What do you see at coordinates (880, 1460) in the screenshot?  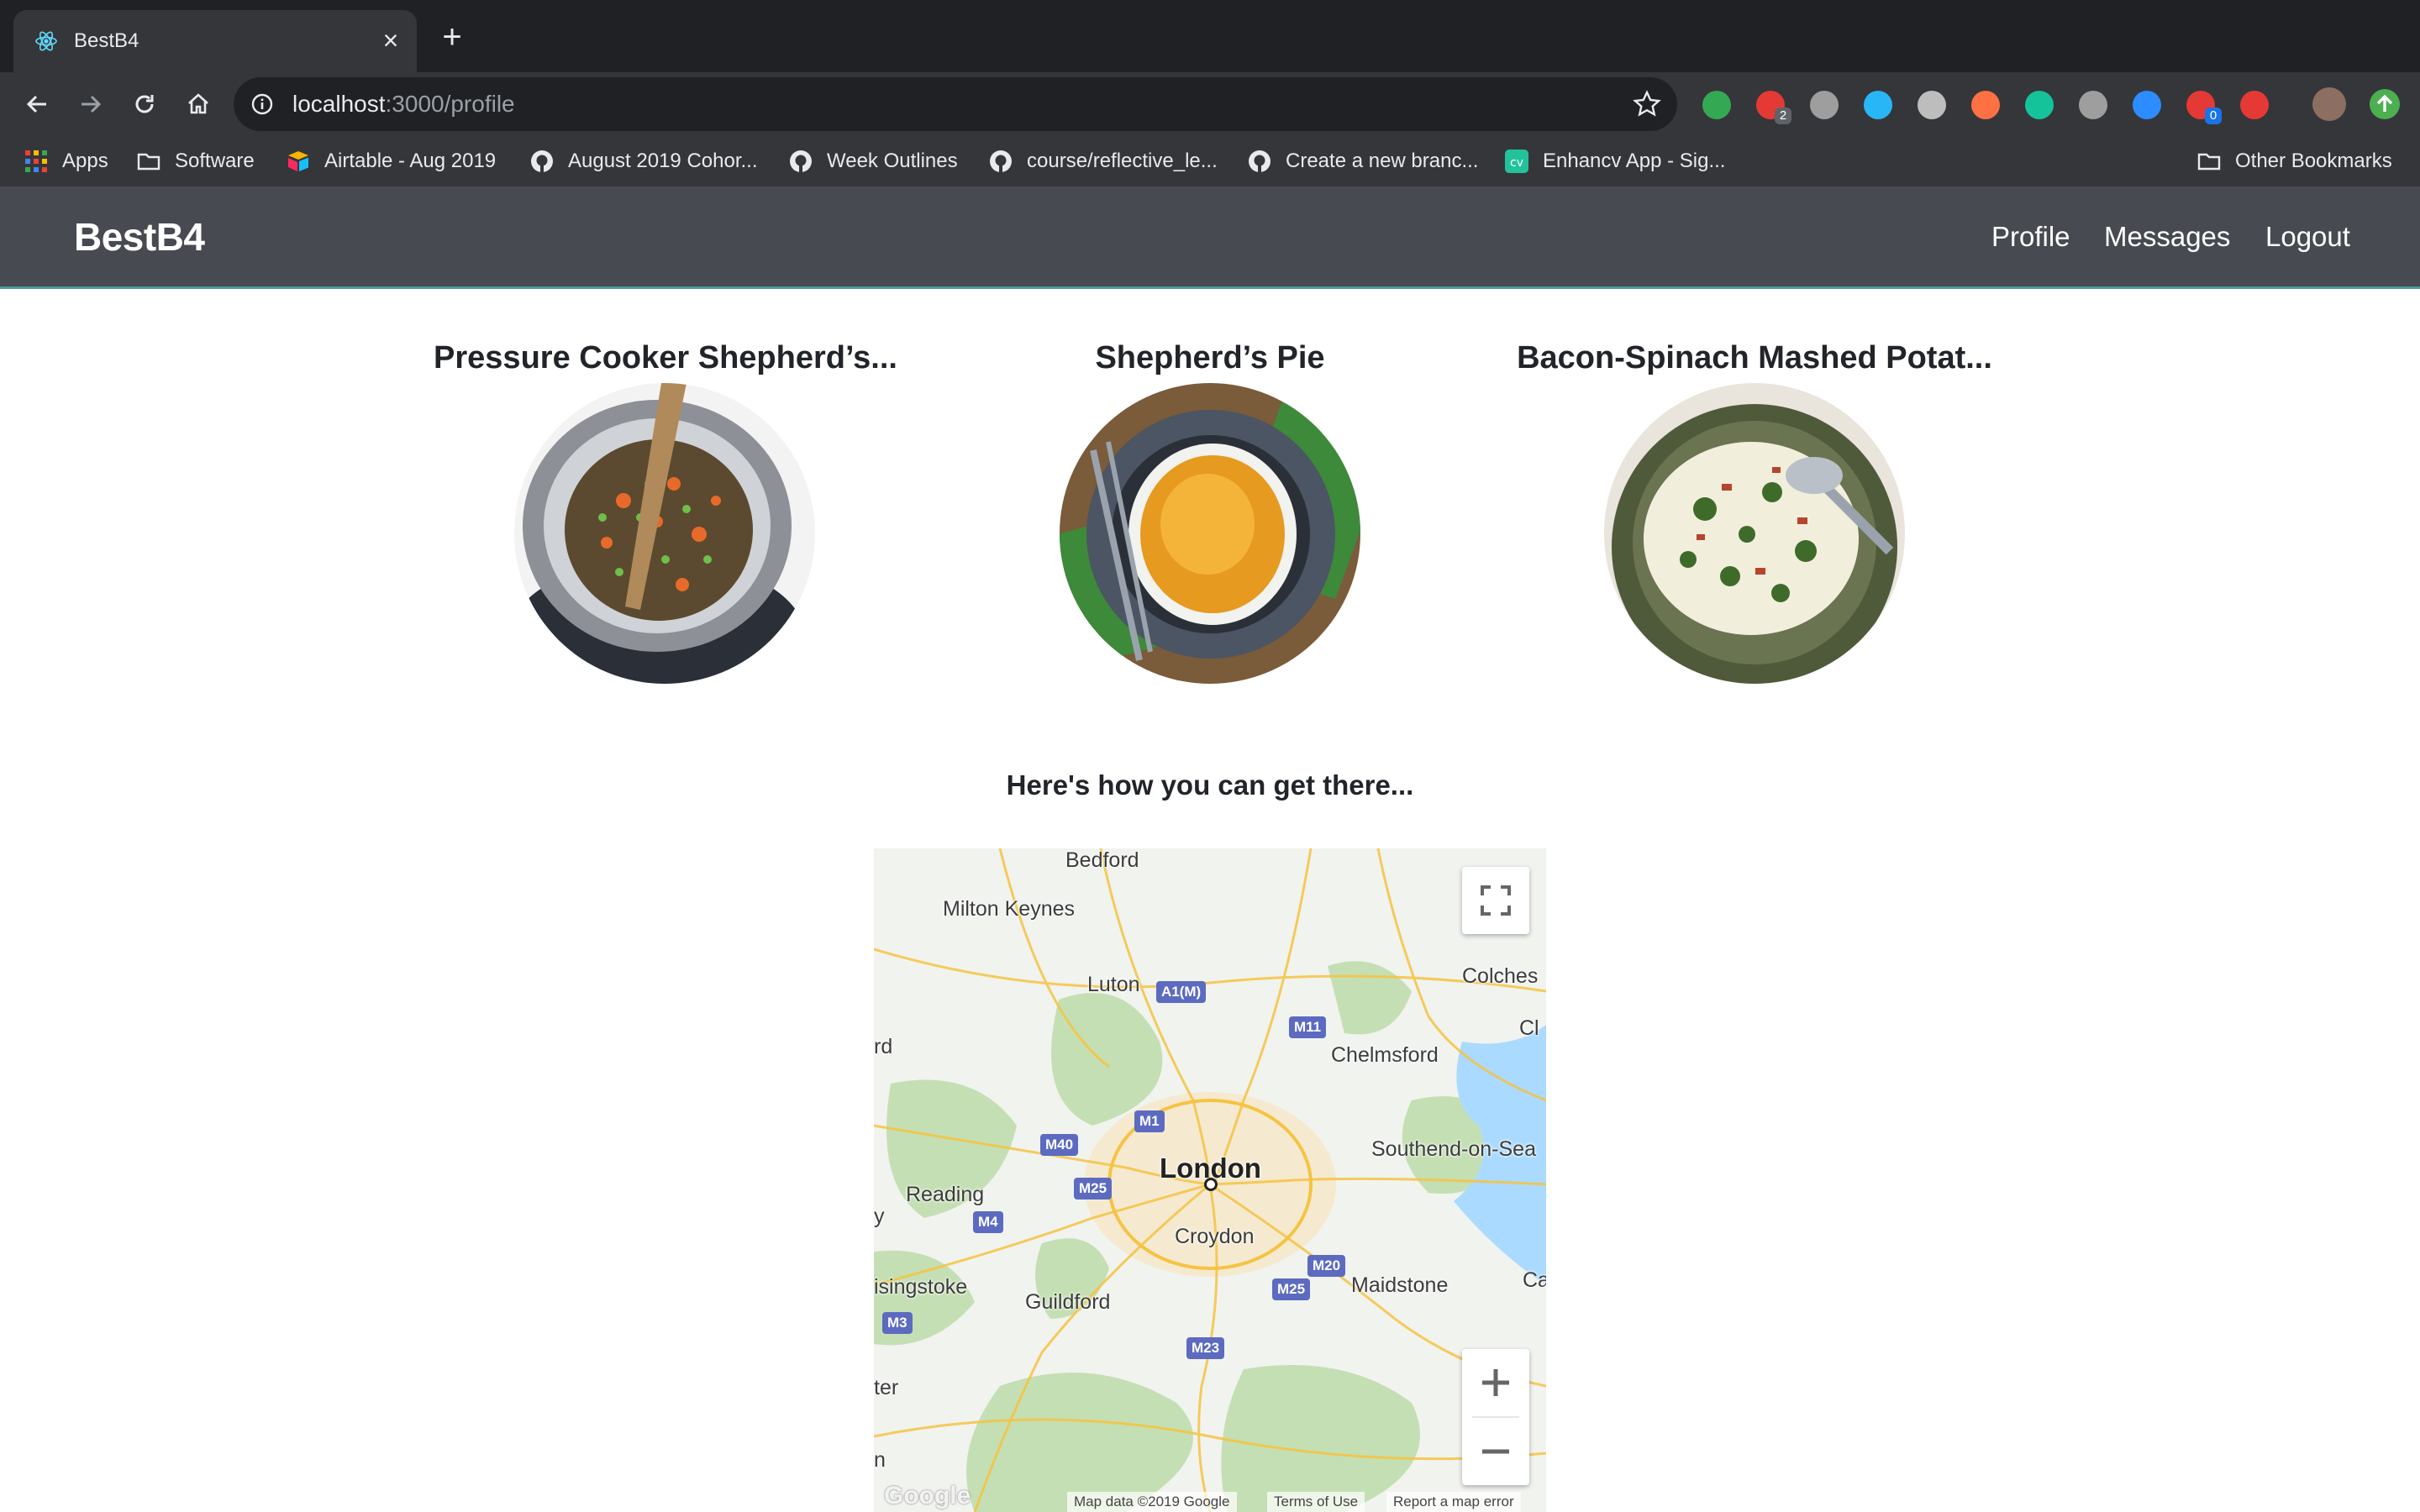 I see `map-place-label: n` at bounding box center [880, 1460].